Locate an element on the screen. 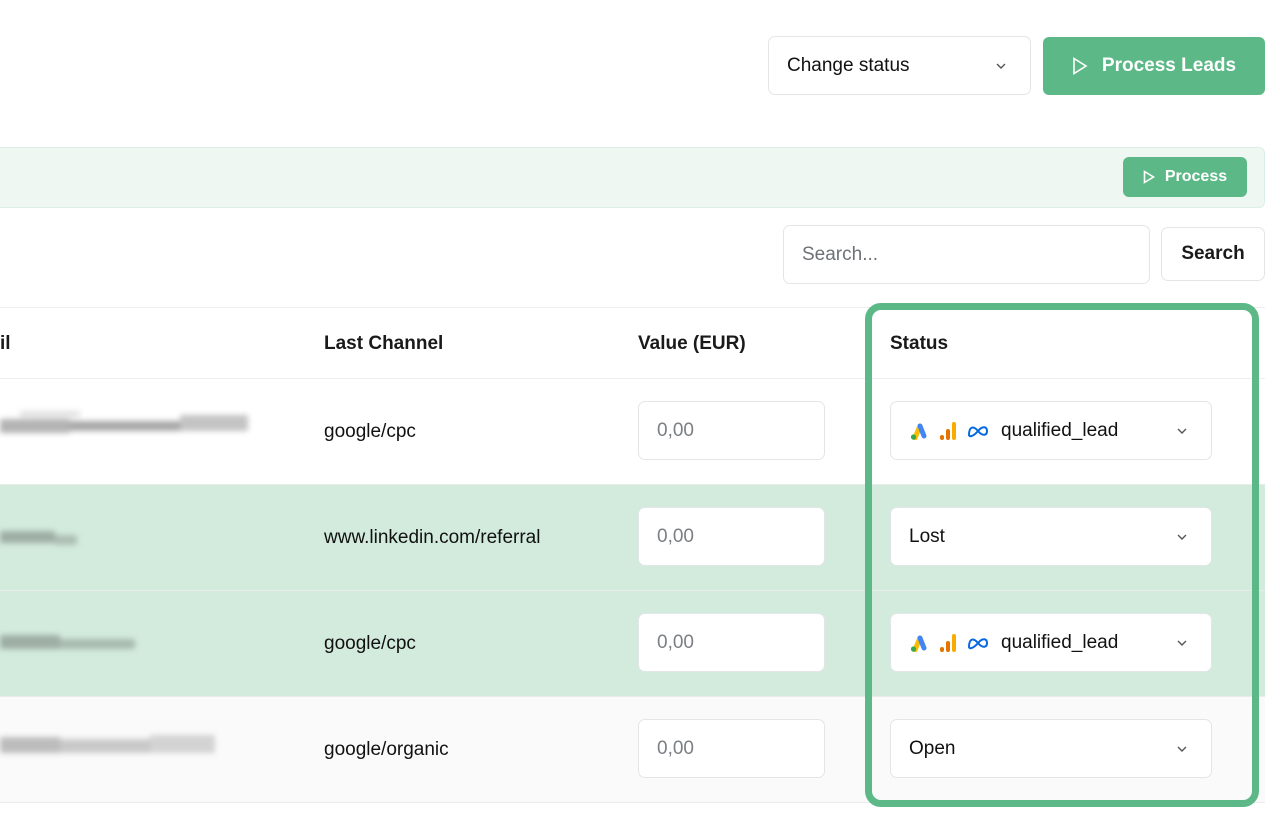 The height and width of the screenshot is (814, 1280). last-channel-cell: www.linkedin.com/referral is located at coordinates (432, 537).